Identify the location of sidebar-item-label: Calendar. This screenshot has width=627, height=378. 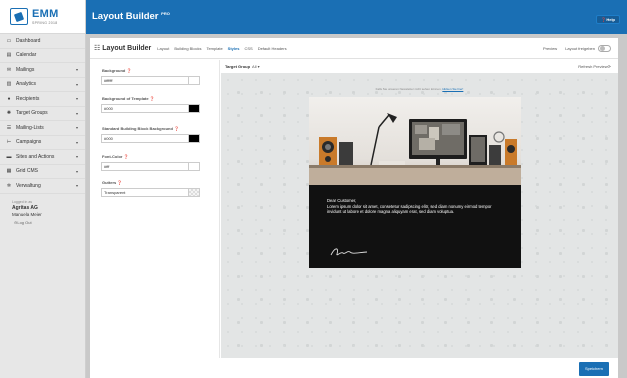
(26, 55).